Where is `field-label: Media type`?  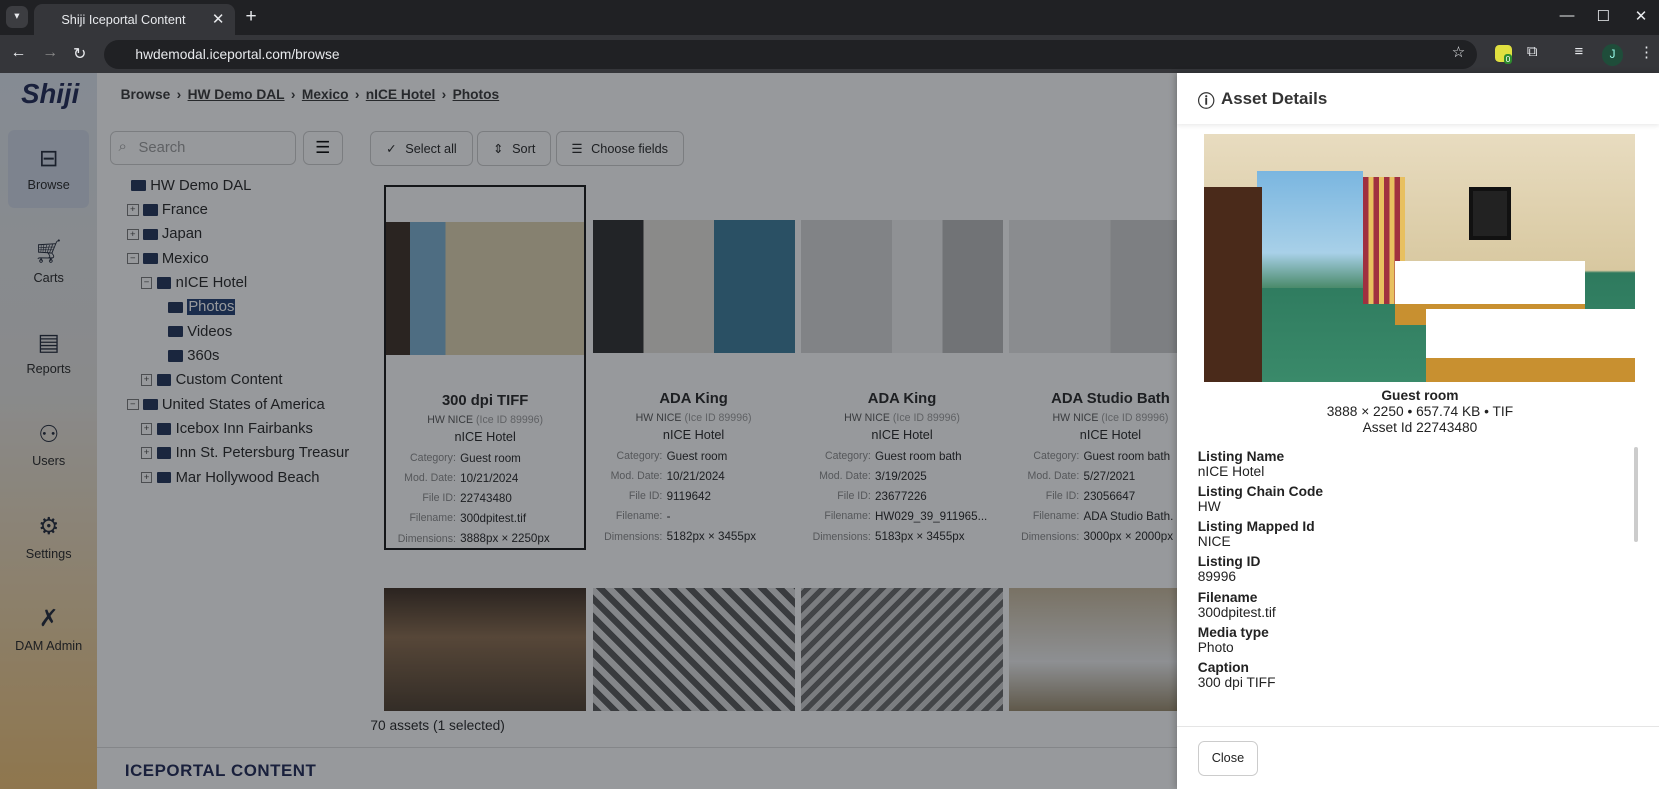 field-label: Media type is located at coordinates (1233, 633).